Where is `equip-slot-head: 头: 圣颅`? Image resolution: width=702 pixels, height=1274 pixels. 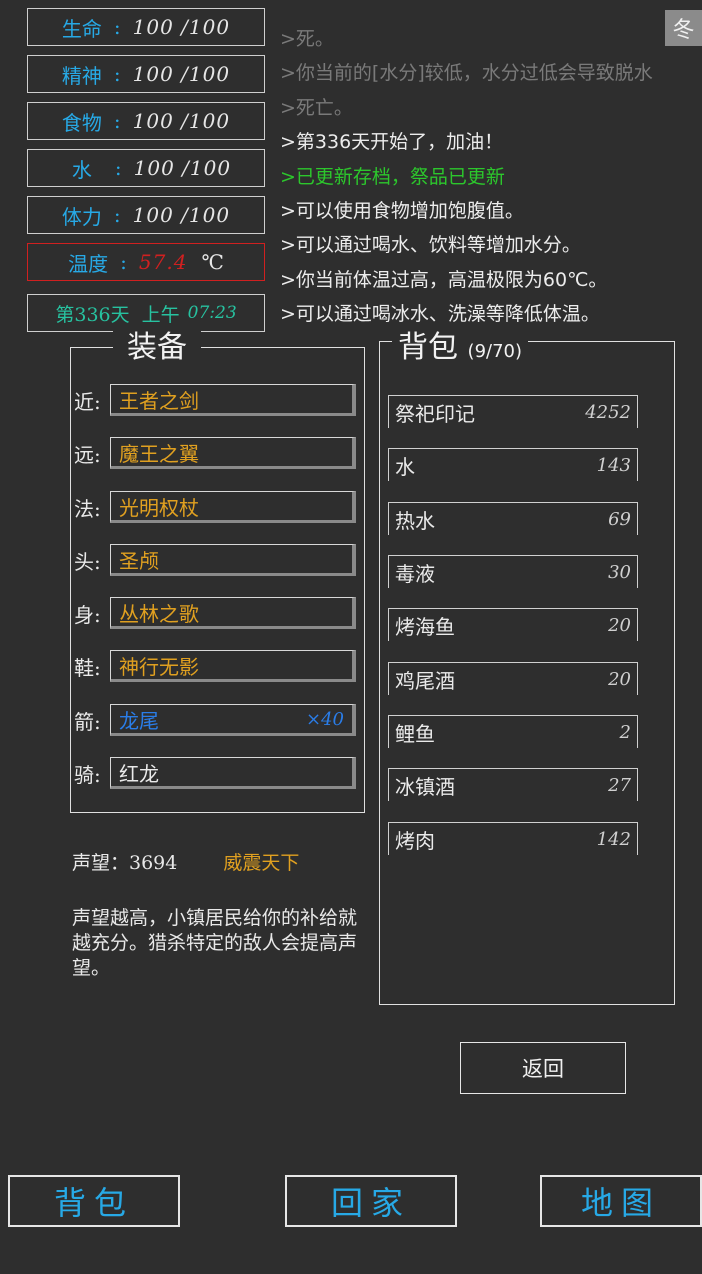 equip-slot-head: 头: 圣颅 is located at coordinates (215, 560).